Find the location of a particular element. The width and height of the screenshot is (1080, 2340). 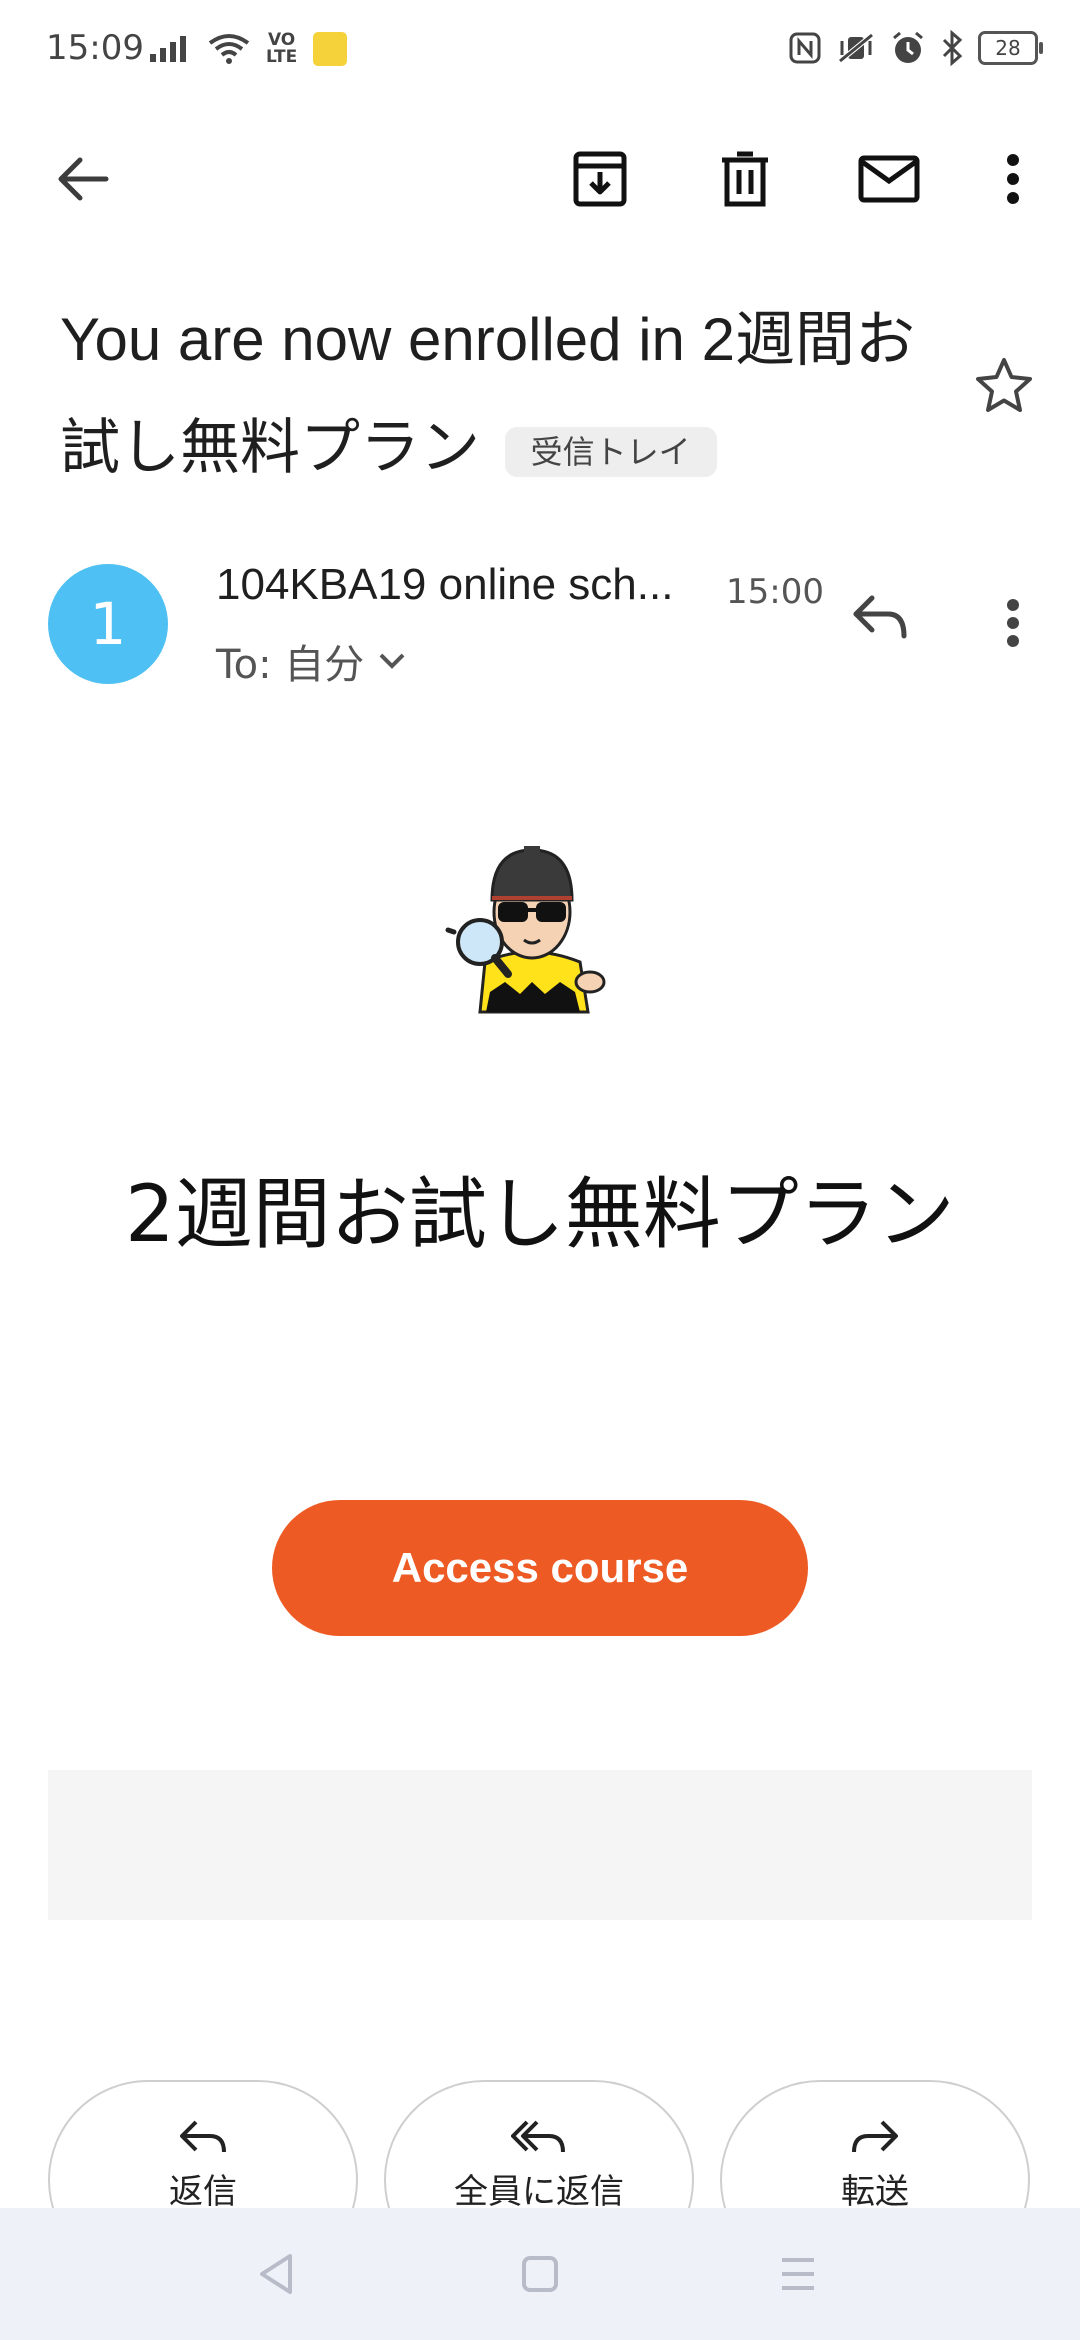

reply-action-label: 返信 is located at coordinates (203, 2192).